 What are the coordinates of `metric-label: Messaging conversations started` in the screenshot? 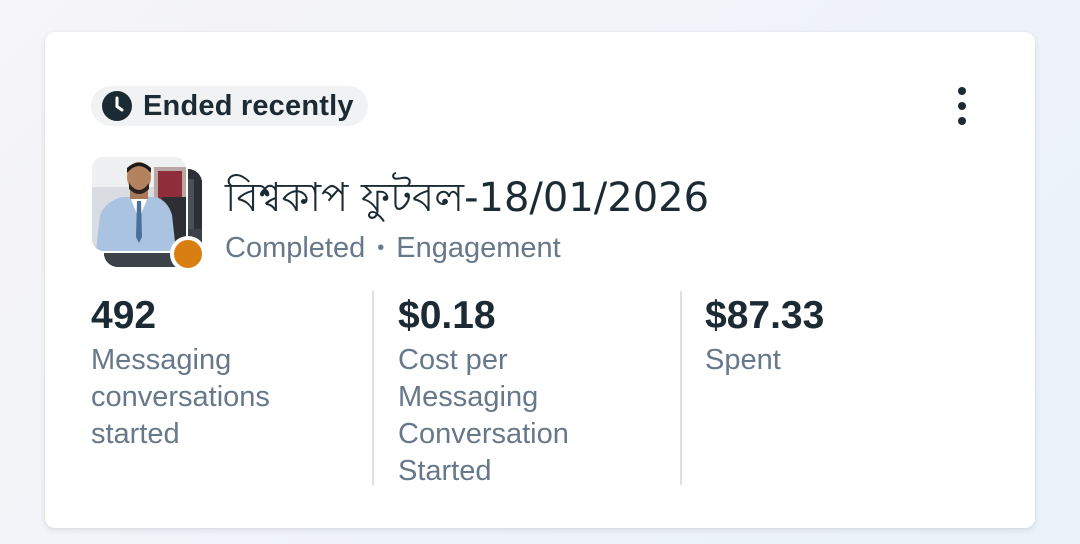 It's located at (180, 397).